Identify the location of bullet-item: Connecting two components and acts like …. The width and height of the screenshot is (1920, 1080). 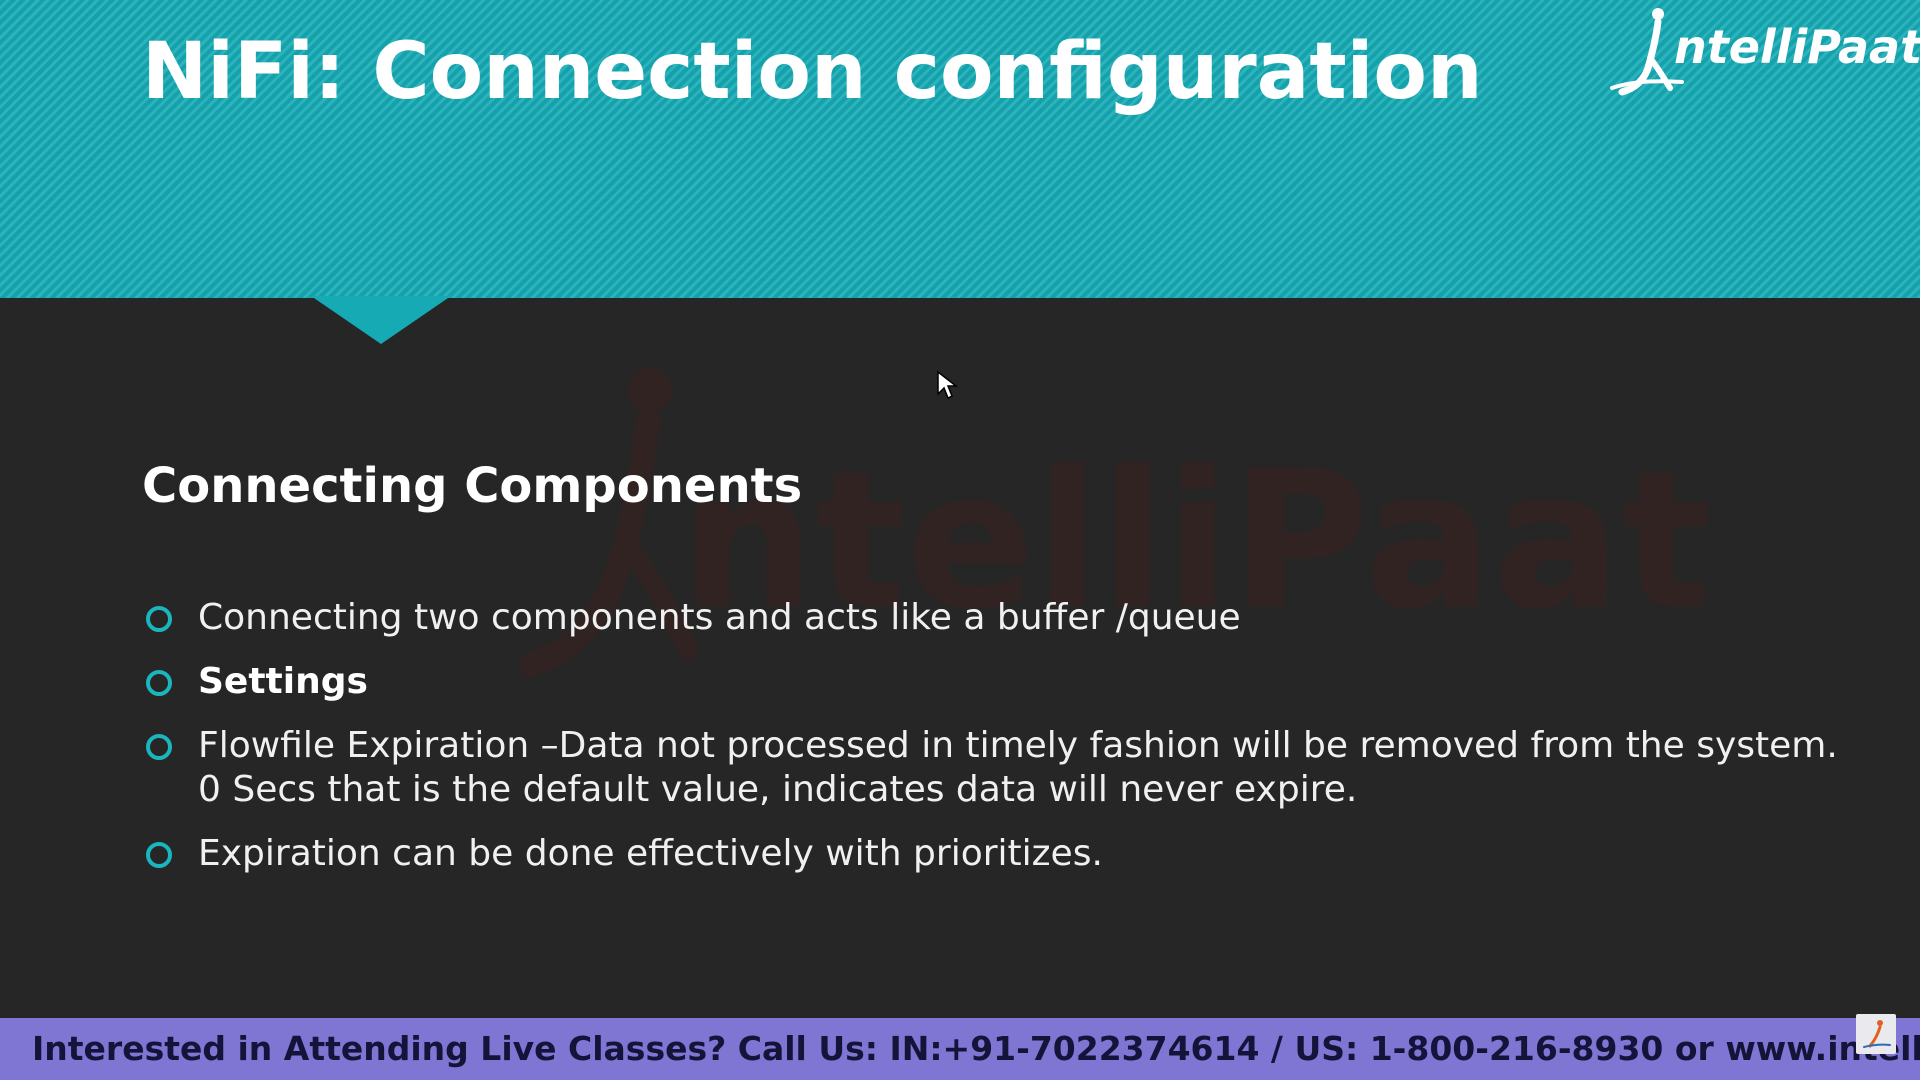
(992, 618).